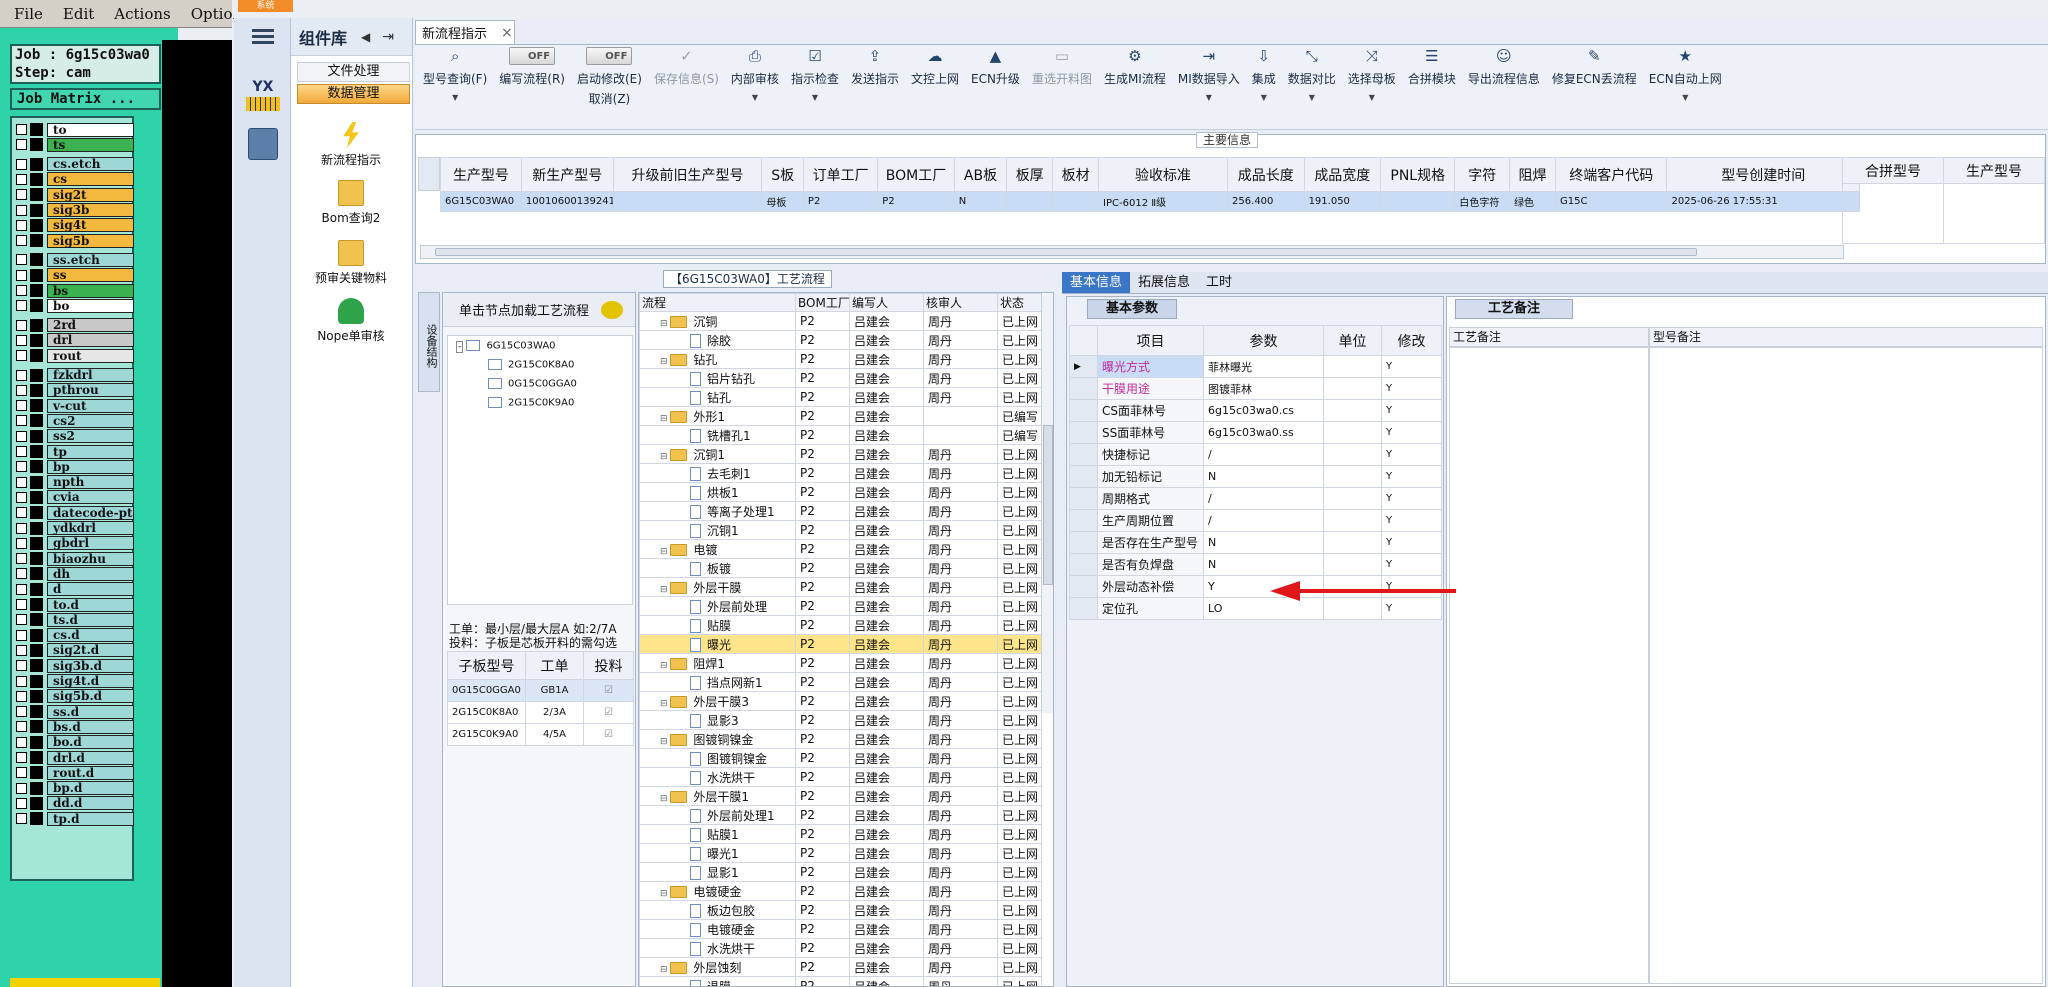 The image size is (2048, 987). Describe the element at coordinates (481, 201) in the screenshot. I see `cell: 6G15C03WA0` at that location.